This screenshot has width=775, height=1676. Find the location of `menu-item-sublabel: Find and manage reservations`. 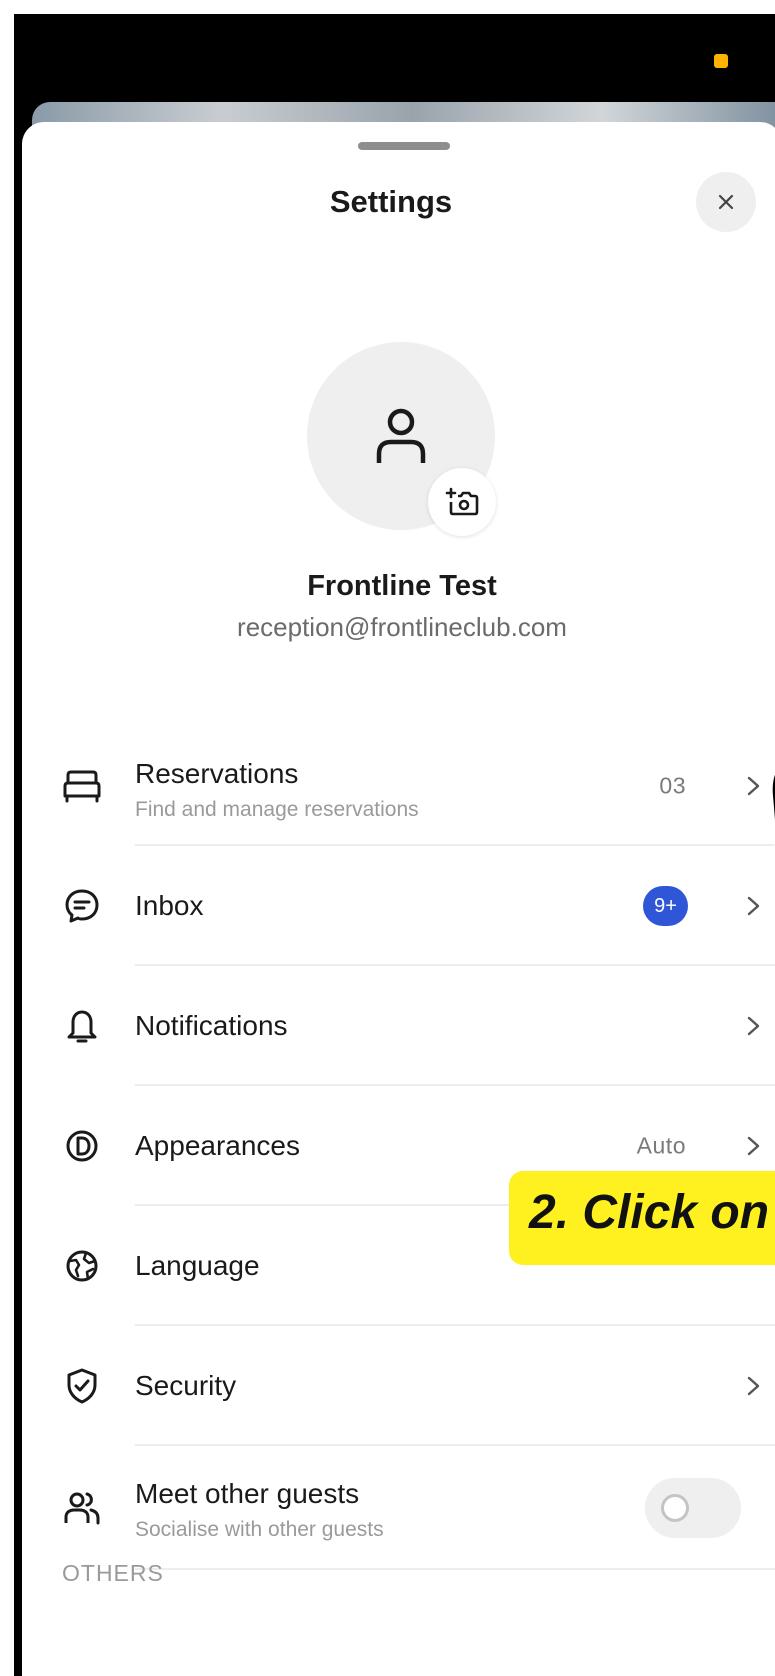

menu-item-sublabel: Find and manage reservations is located at coordinates (277, 809).